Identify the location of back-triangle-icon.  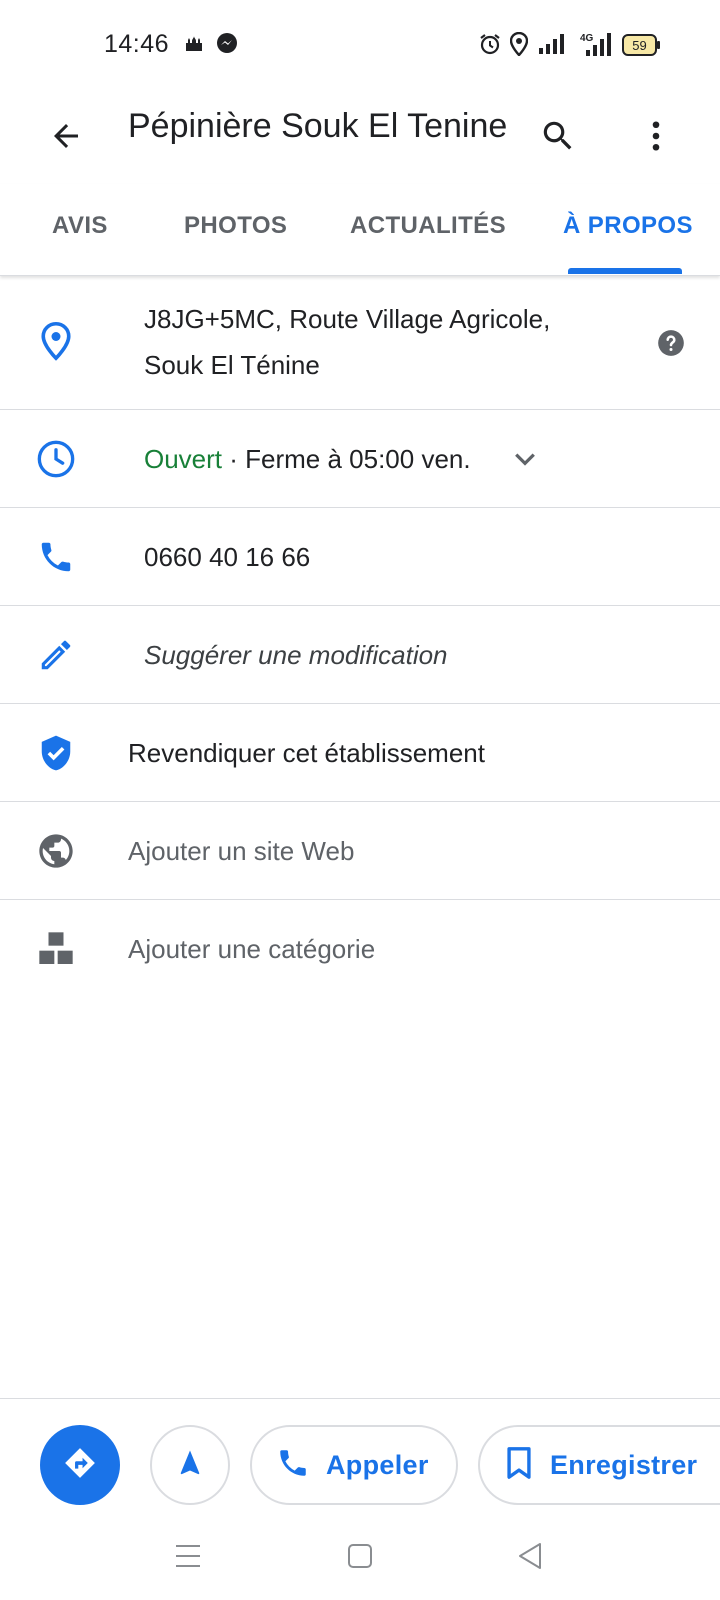
(530, 1558).